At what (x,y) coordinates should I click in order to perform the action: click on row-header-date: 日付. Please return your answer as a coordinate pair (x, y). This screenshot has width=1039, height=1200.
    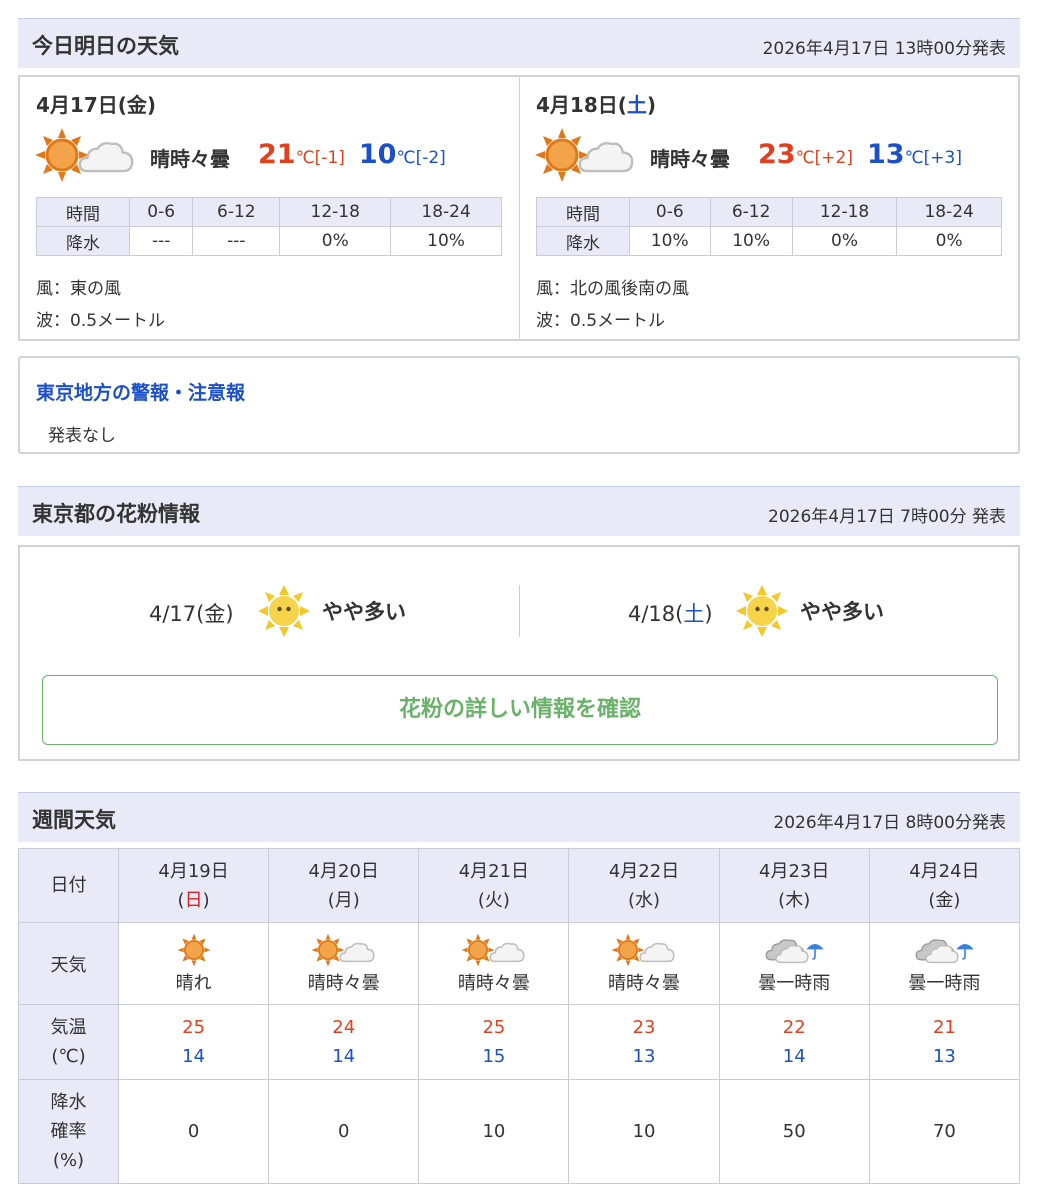
    Looking at the image, I should click on (68, 885).